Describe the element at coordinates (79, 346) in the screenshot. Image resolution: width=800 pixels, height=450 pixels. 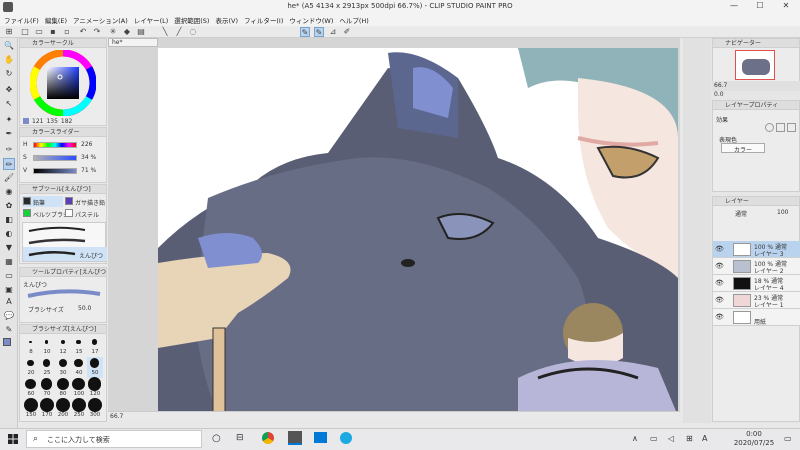
I see `brush-size-cell: 15` at that location.